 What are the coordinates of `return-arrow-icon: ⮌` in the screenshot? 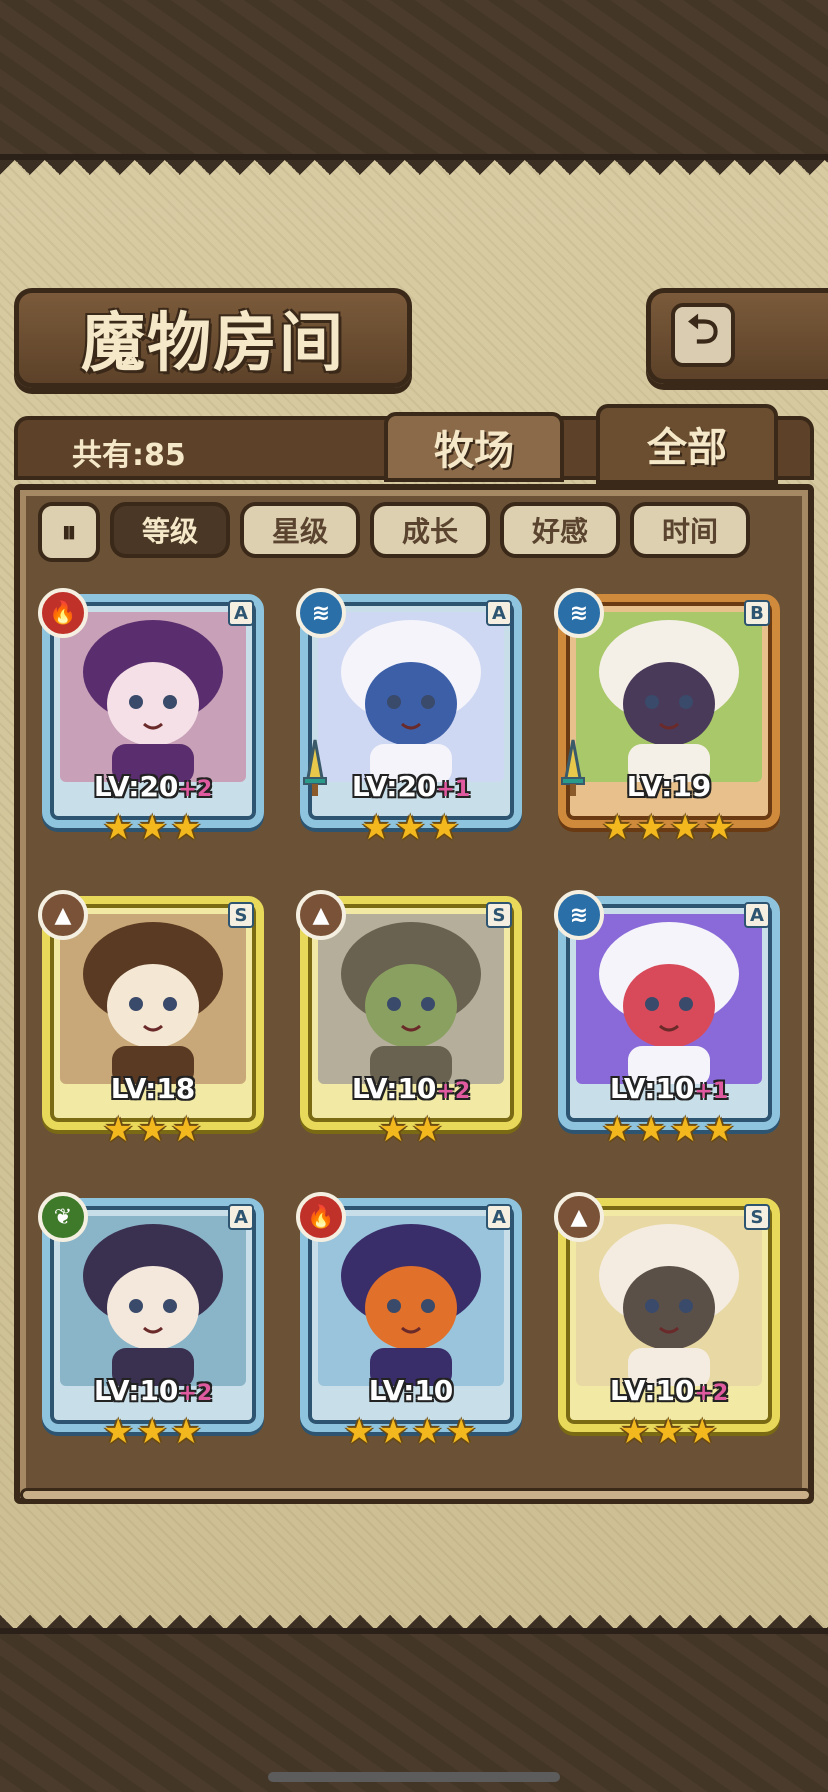 It's located at (703, 335).